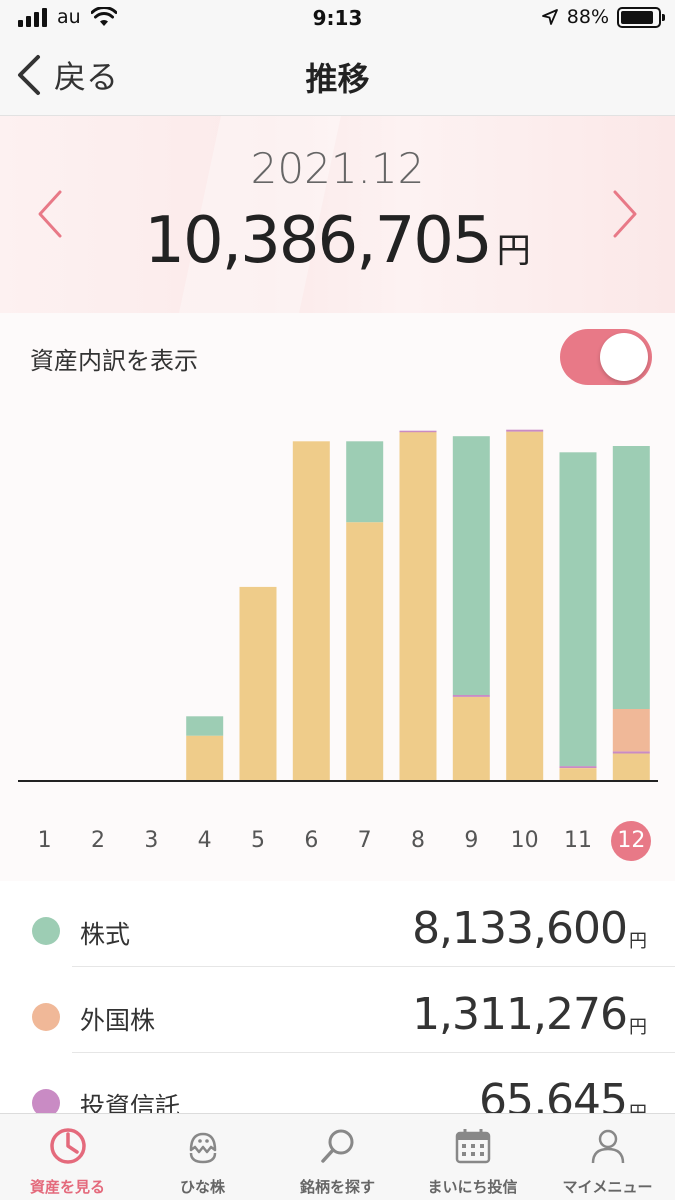 This screenshot has height=1200, width=675. Describe the element at coordinates (337, 924) in the screenshot. I see `breakdown-row: 株式 8,133,600 円` at that location.